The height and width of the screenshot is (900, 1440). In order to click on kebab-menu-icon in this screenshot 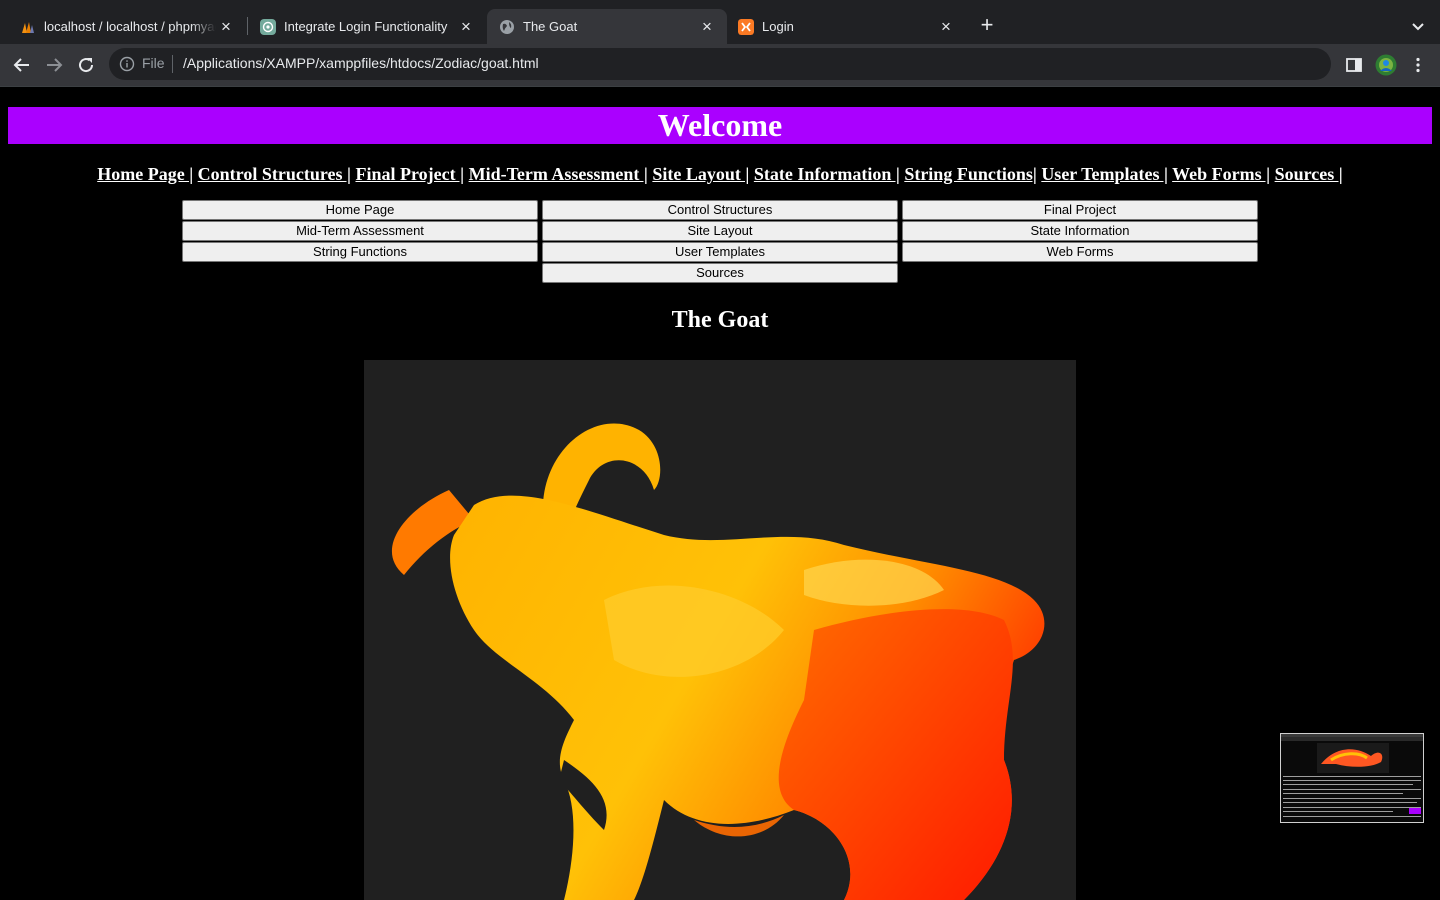, I will do `click(1418, 65)`.